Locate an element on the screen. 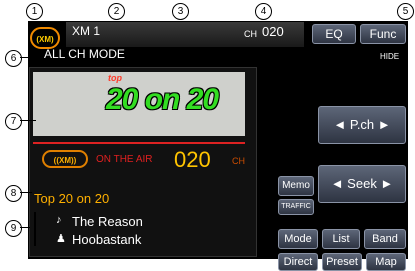 This screenshot has height=271, width=415. artist-icon: ♟ is located at coordinates (61, 239).